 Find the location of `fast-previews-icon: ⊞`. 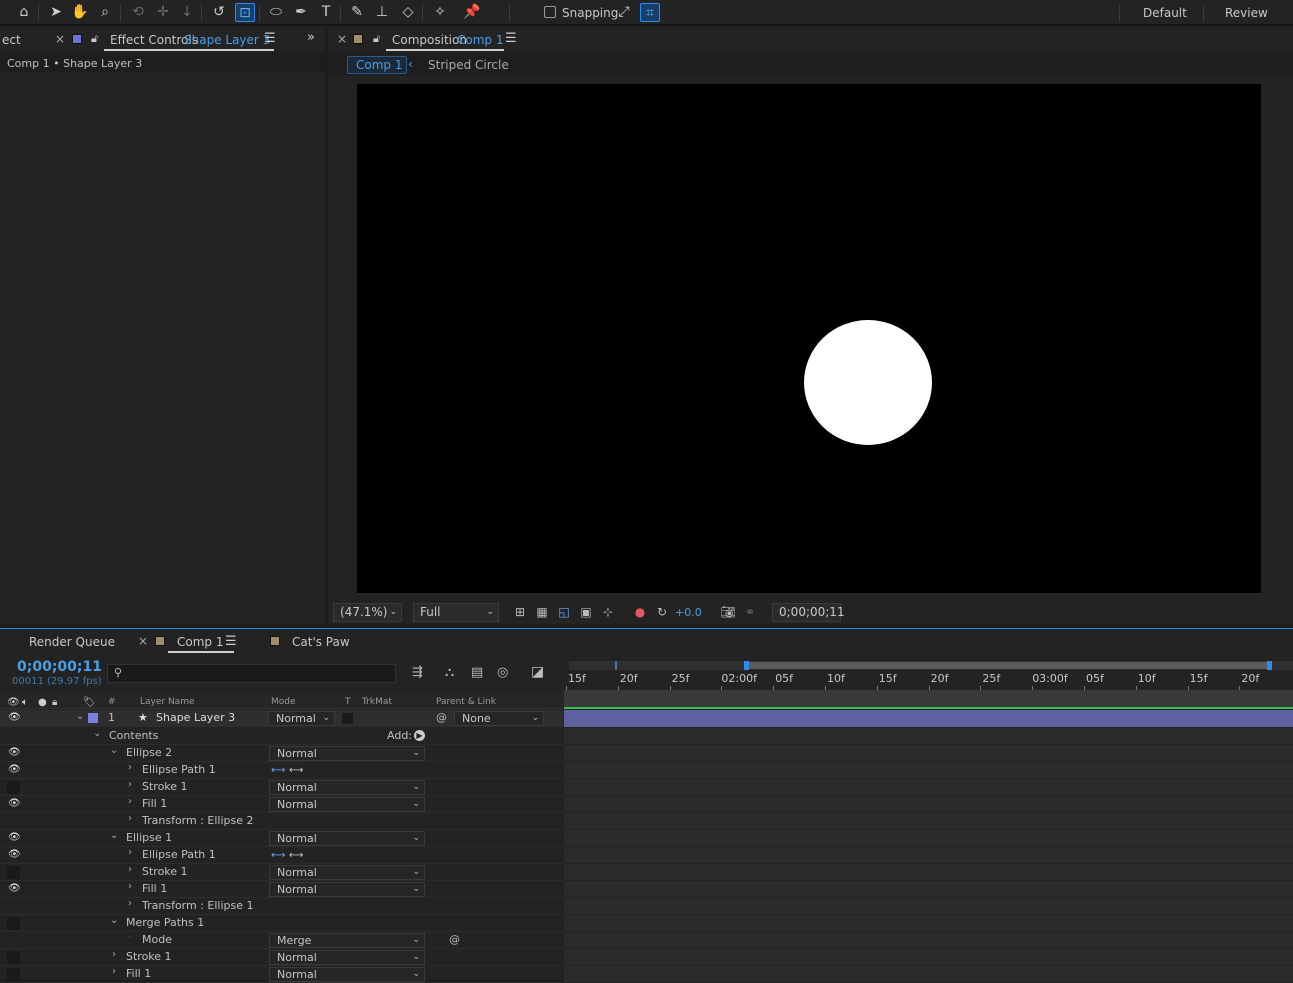

fast-previews-icon: ⊞ is located at coordinates (520, 612).